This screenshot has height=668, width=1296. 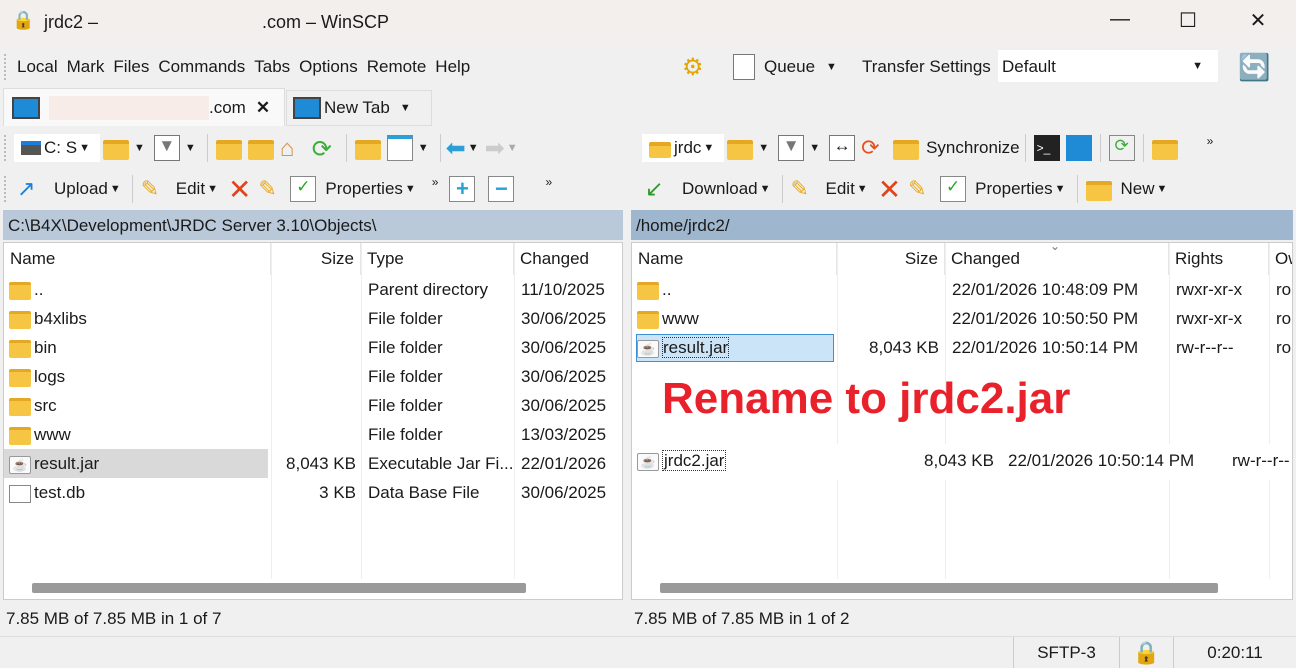 I want to click on tab-new: New Tab ▼, so click(x=359, y=108).